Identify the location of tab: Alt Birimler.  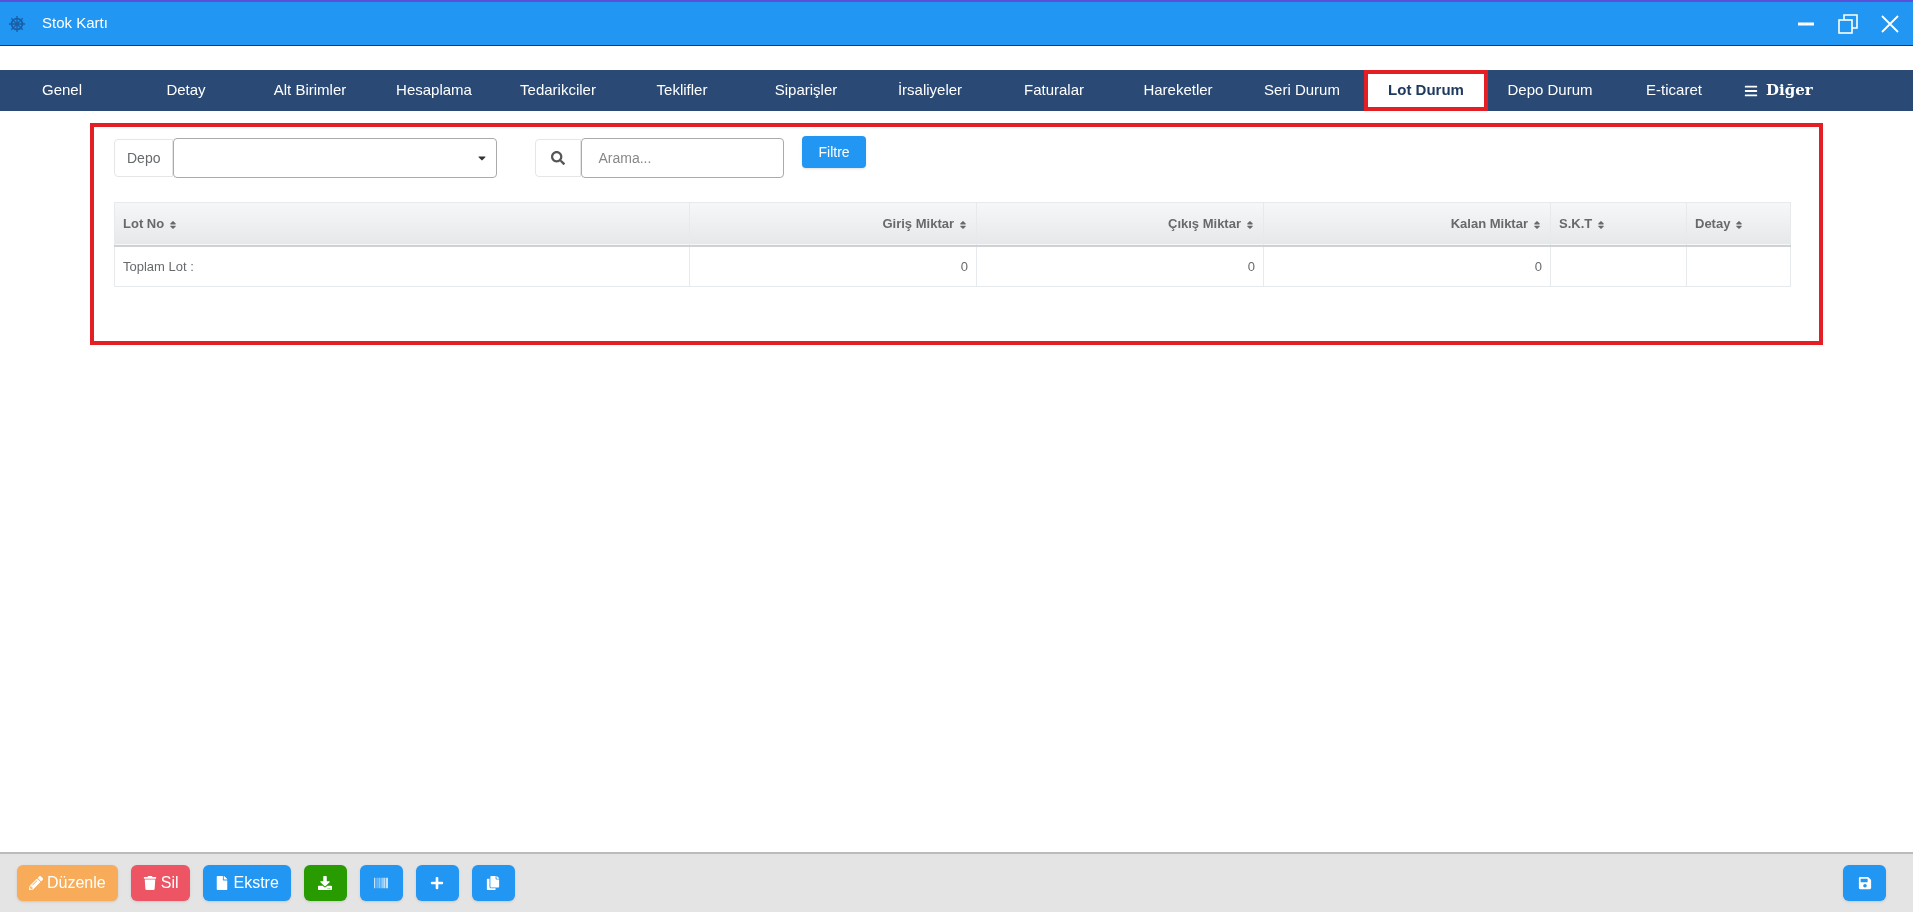
(310, 90).